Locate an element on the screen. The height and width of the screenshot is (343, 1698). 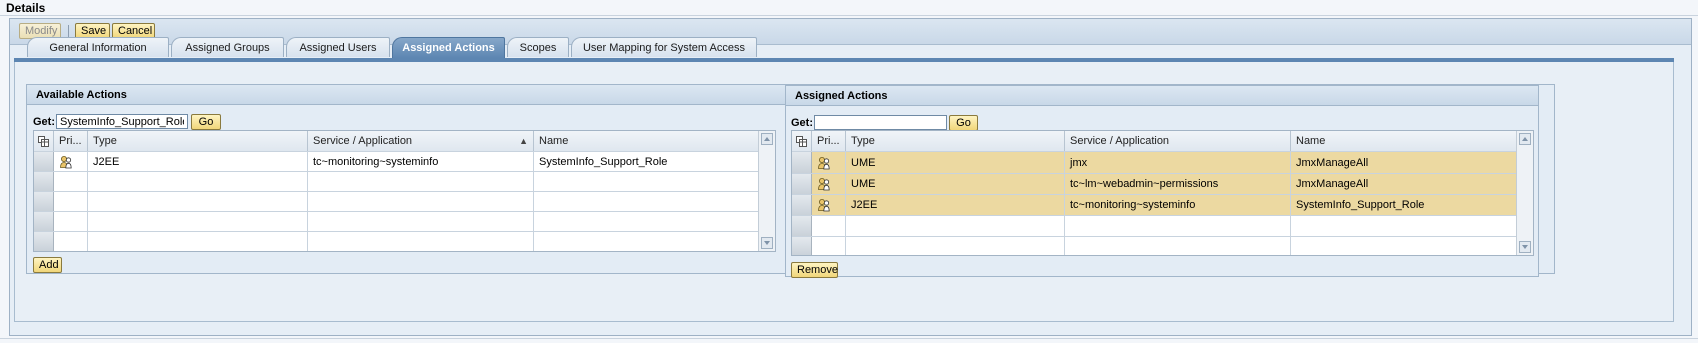
tab-assigned-actions: Assigned Actions is located at coordinates (448, 47).